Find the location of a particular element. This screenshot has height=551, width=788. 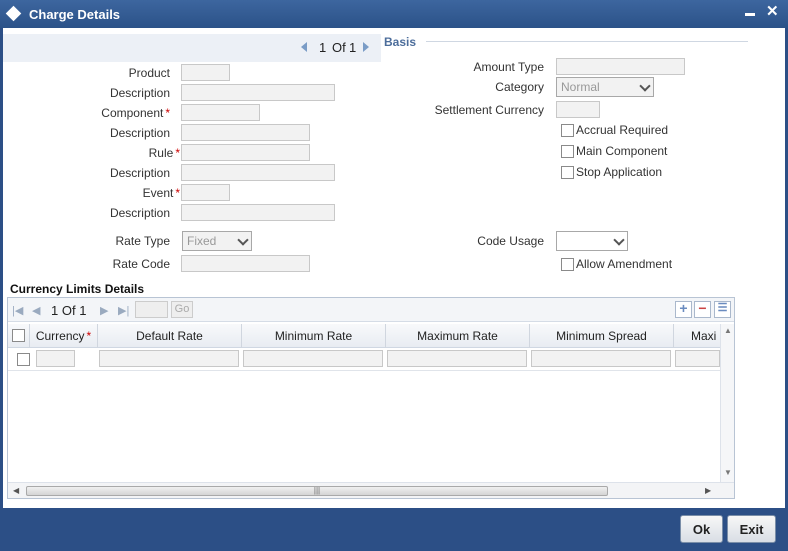

column-header-minimum-rate: Minimum Rate is located at coordinates (314, 336).